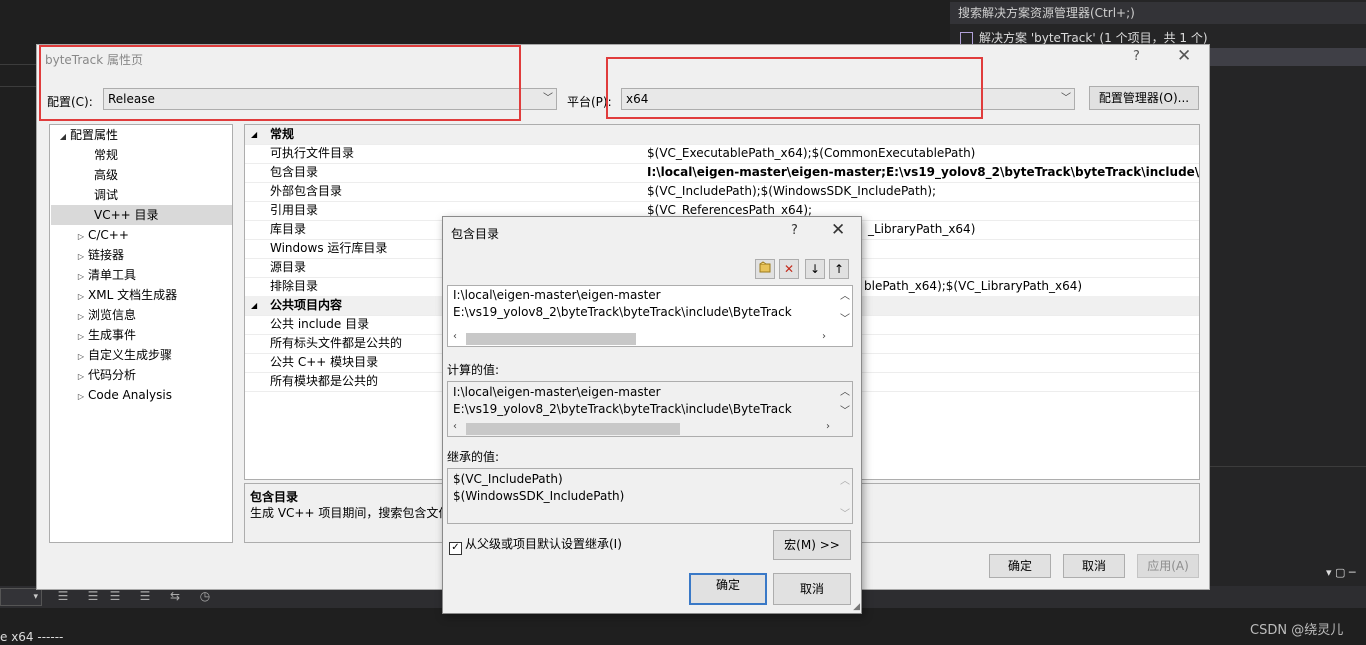 The height and width of the screenshot is (645, 1366). I want to click on align-down-icon: ☰, so click(93, 596).